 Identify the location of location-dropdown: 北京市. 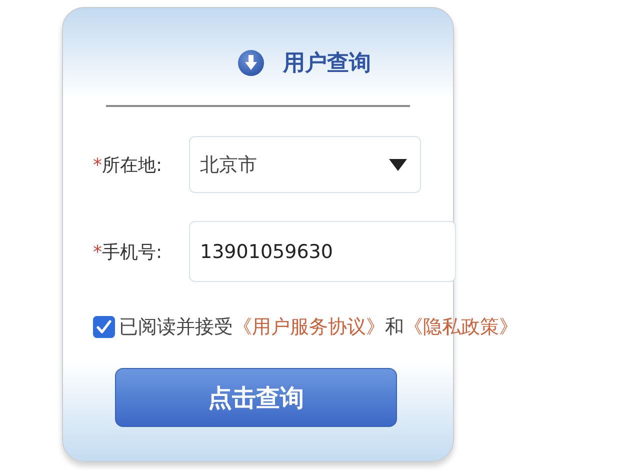
(305, 164).